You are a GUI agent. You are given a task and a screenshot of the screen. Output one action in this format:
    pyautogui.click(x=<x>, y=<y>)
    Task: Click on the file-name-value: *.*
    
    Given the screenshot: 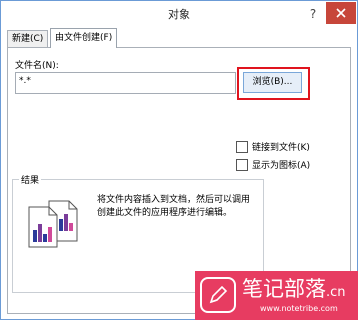 What is the action you would take?
    pyautogui.click(x=25, y=81)
    